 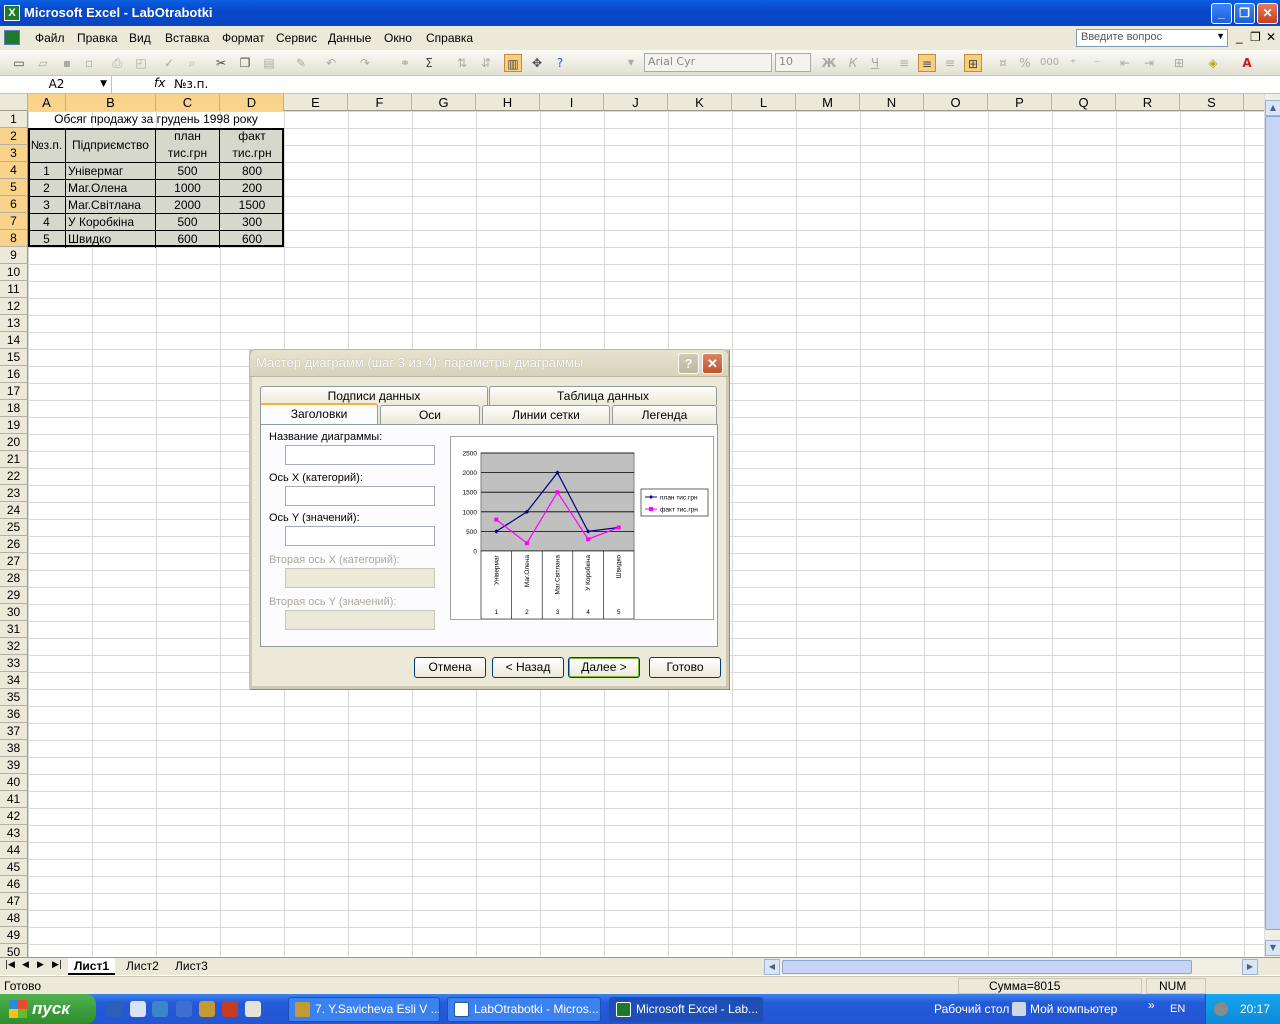 I want to click on vertical-scroll-thumb, so click(x=1272, y=523).